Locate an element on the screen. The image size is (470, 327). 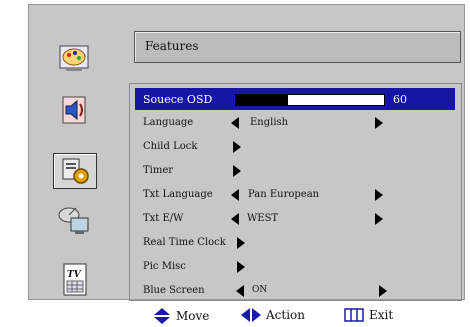
menu-row-txt-language: Txt Language Pan European is located at coordinates (295, 195).